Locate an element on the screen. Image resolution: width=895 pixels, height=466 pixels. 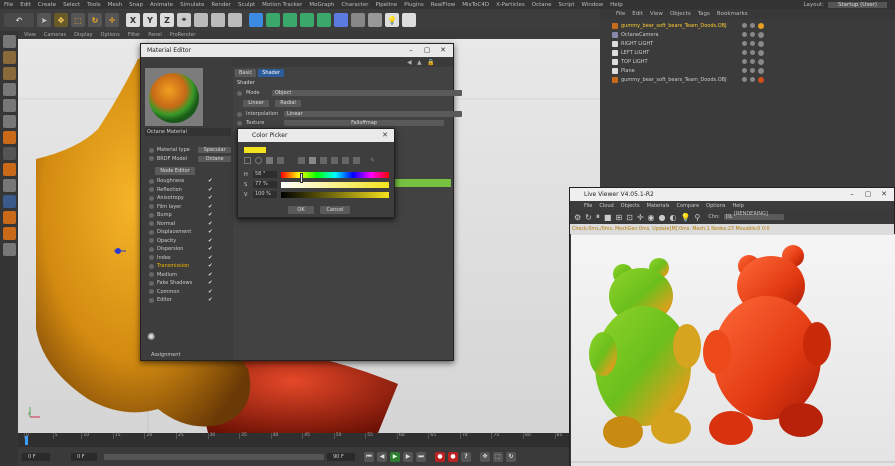
object-name: RIGHT LIGHT is located at coordinates (680, 44).